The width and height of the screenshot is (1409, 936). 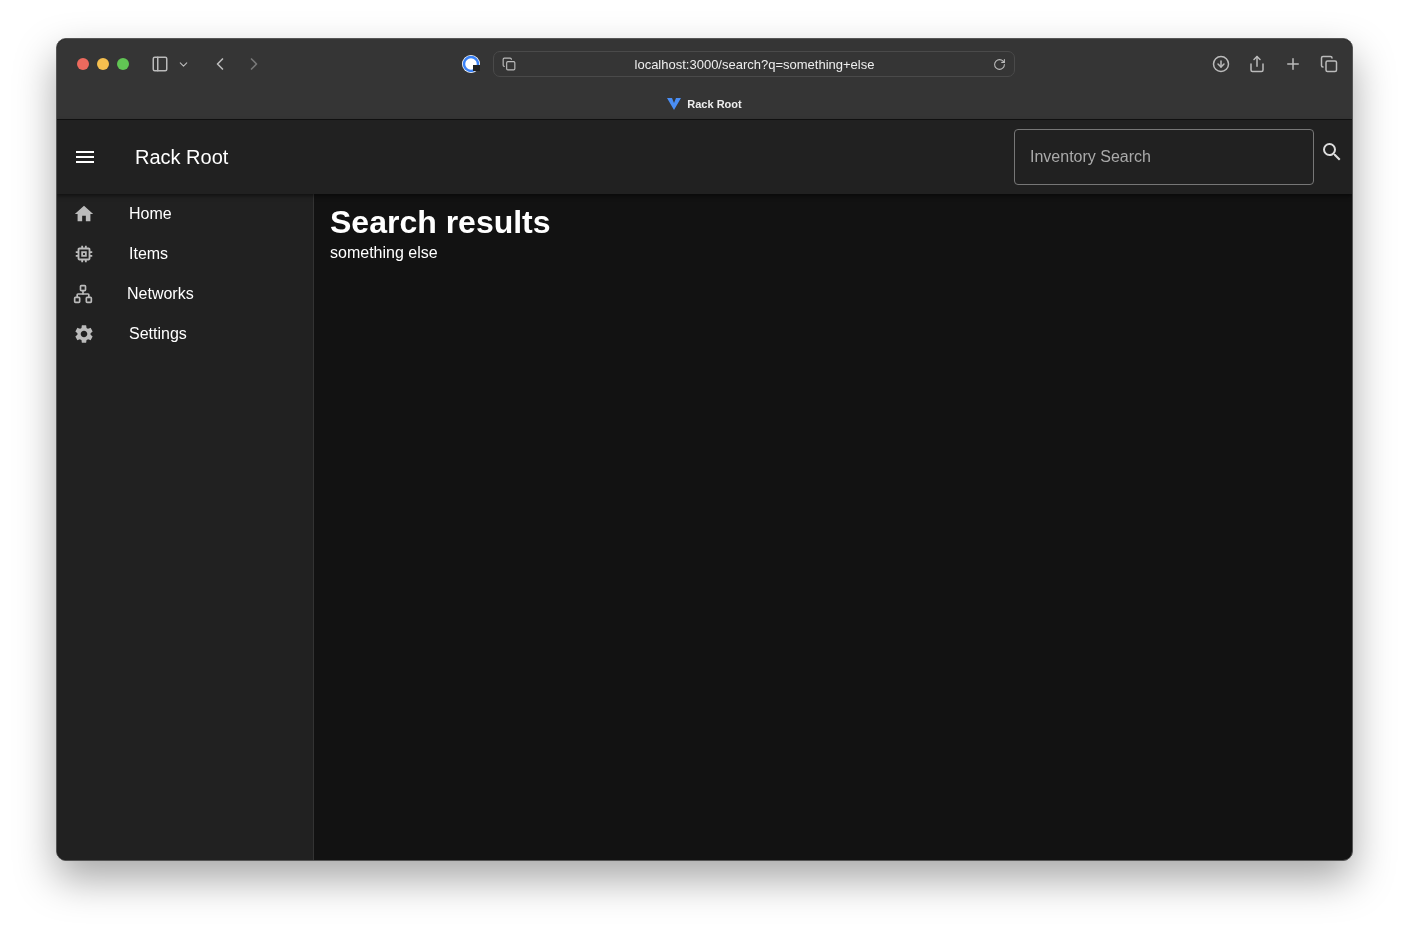 I want to click on settings-icon, so click(x=84, y=334).